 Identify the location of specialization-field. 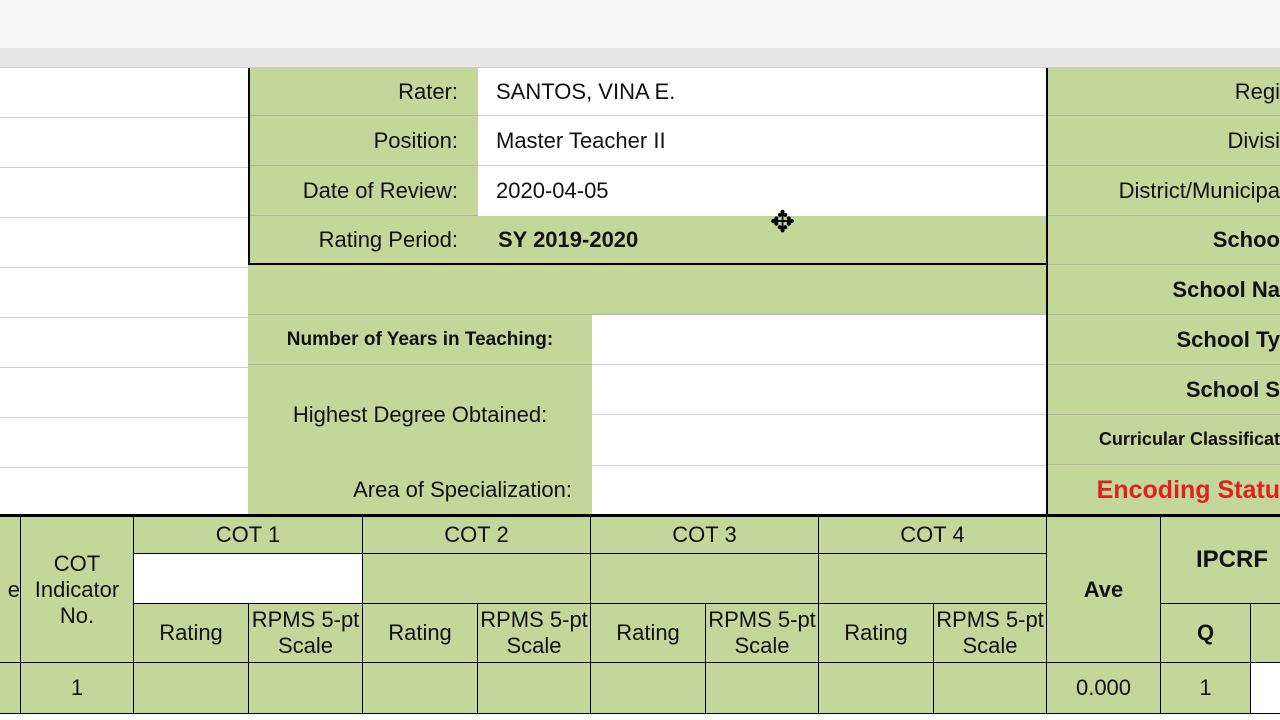
(819, 490).